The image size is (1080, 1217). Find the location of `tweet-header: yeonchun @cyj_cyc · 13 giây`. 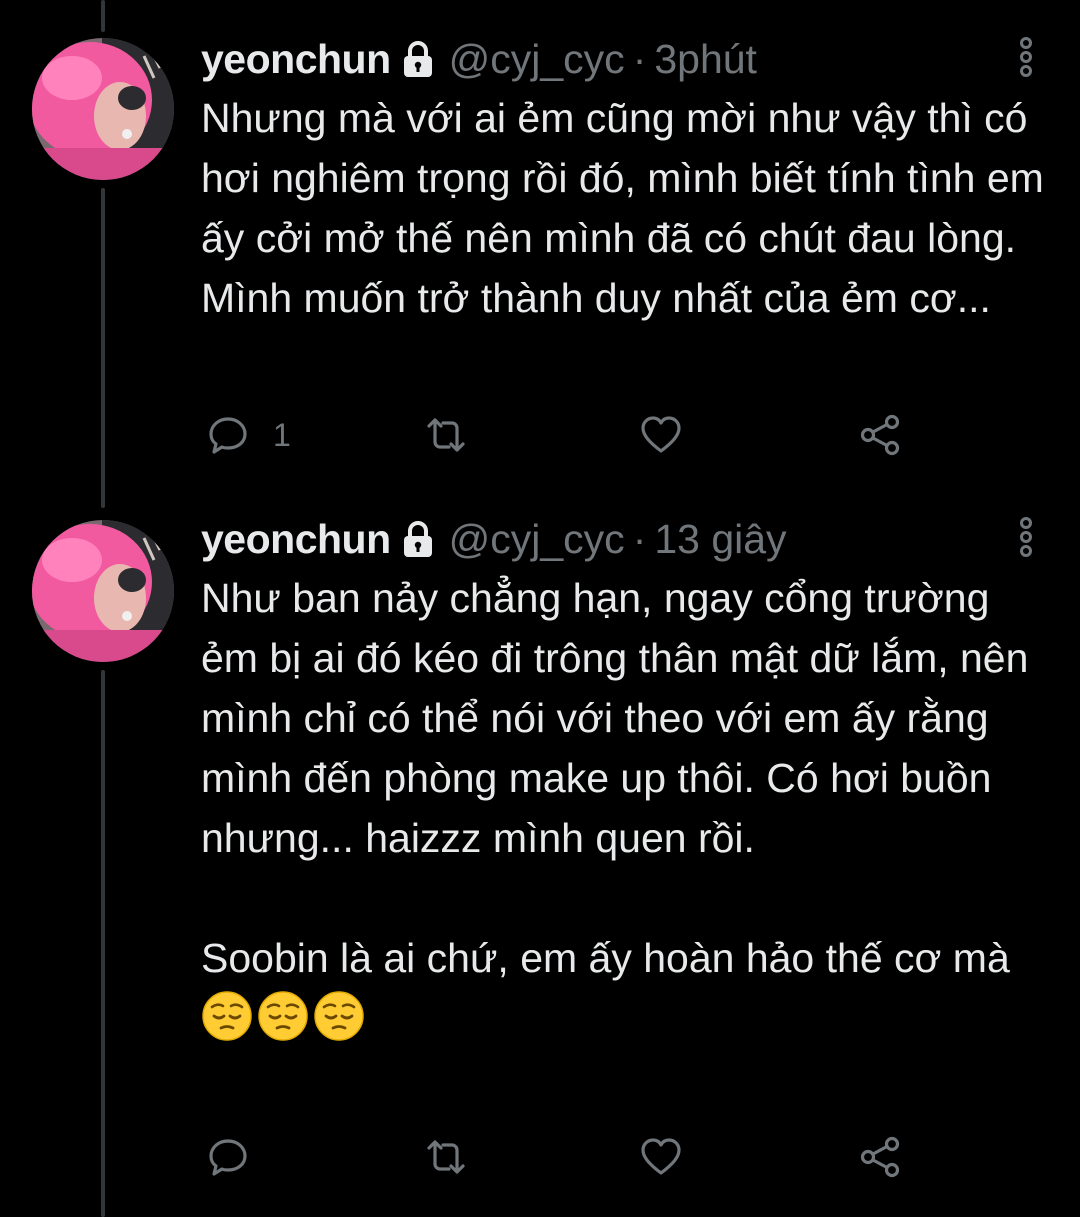

tweet-header: yeonchun @cyj_cyc · 13 giây is located at coordinates (494, 539).